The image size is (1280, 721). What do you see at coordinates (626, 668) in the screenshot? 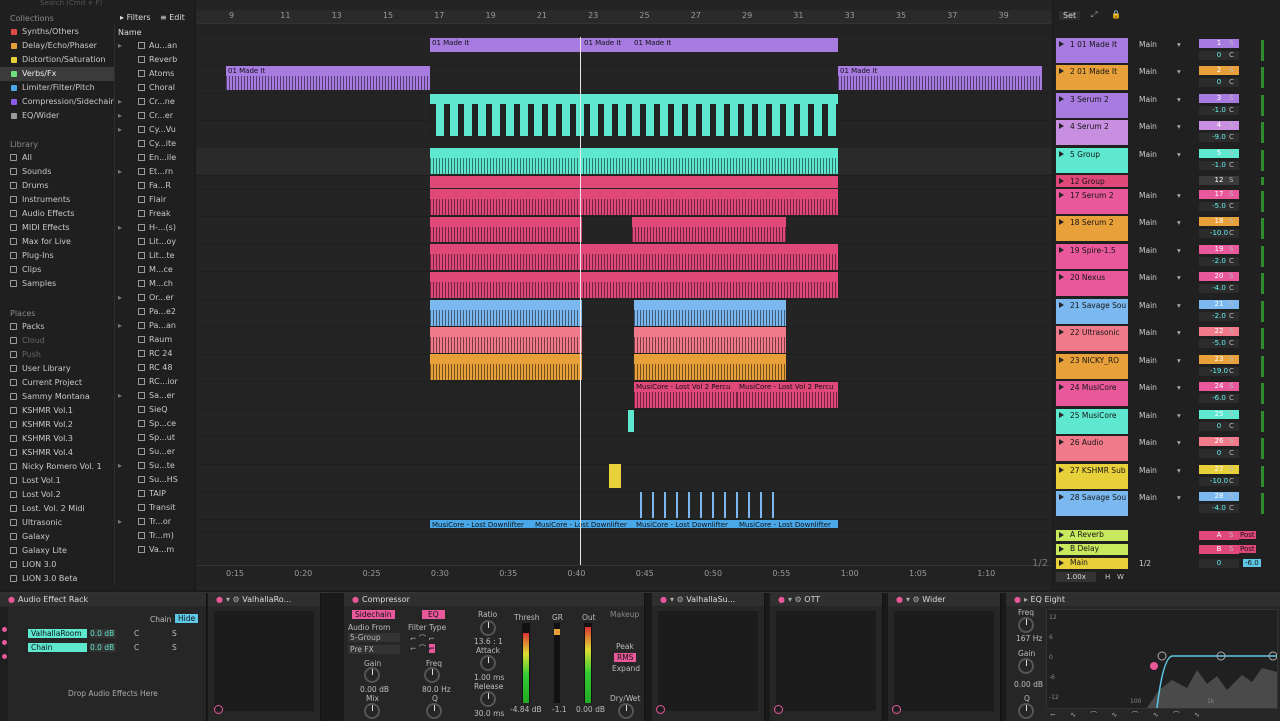
I see `expand-button: Expand` at bounding box center [626, 668].